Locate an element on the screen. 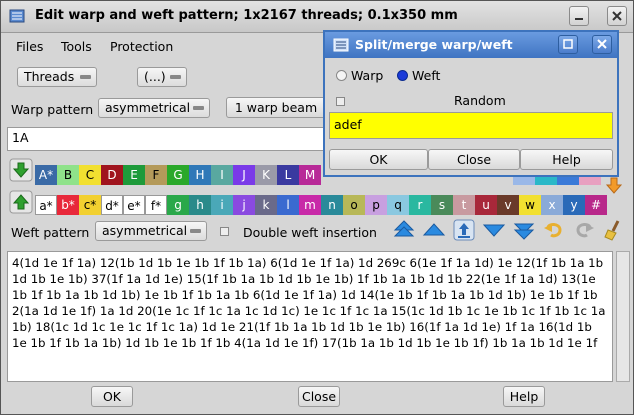 The image size is (634, 415). more-combo: (...) is located at coordinates (162, 77).